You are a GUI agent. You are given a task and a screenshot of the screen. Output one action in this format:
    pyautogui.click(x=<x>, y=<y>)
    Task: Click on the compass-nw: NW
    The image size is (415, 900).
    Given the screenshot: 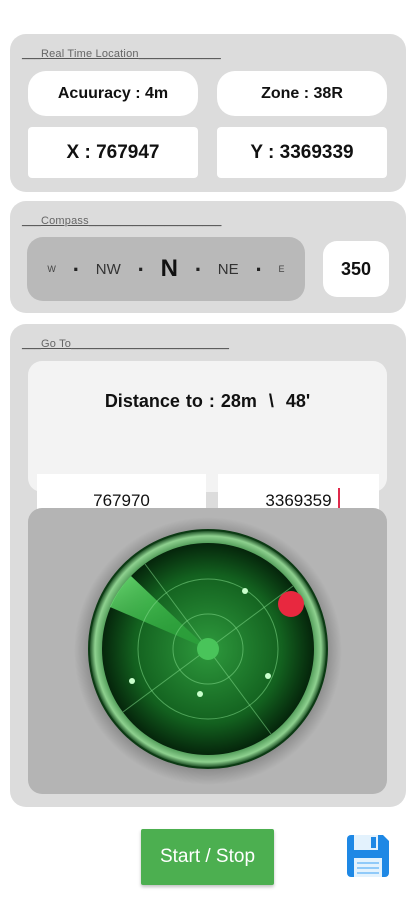 What is the action you would take?
    pyautogui.click(x=108, y=269)
    